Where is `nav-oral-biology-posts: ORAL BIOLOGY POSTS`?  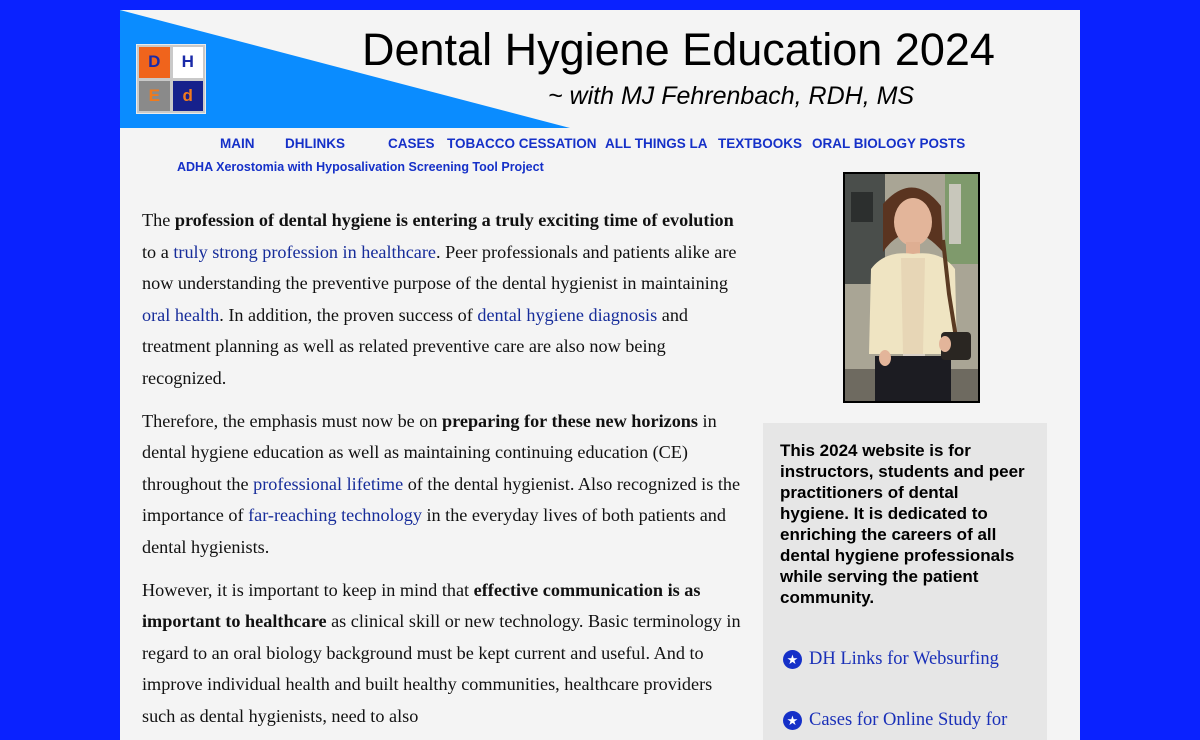
nav-oral-biology-posts: ORAL BIOLOGY POSTS is located at coordinates (888, 143).